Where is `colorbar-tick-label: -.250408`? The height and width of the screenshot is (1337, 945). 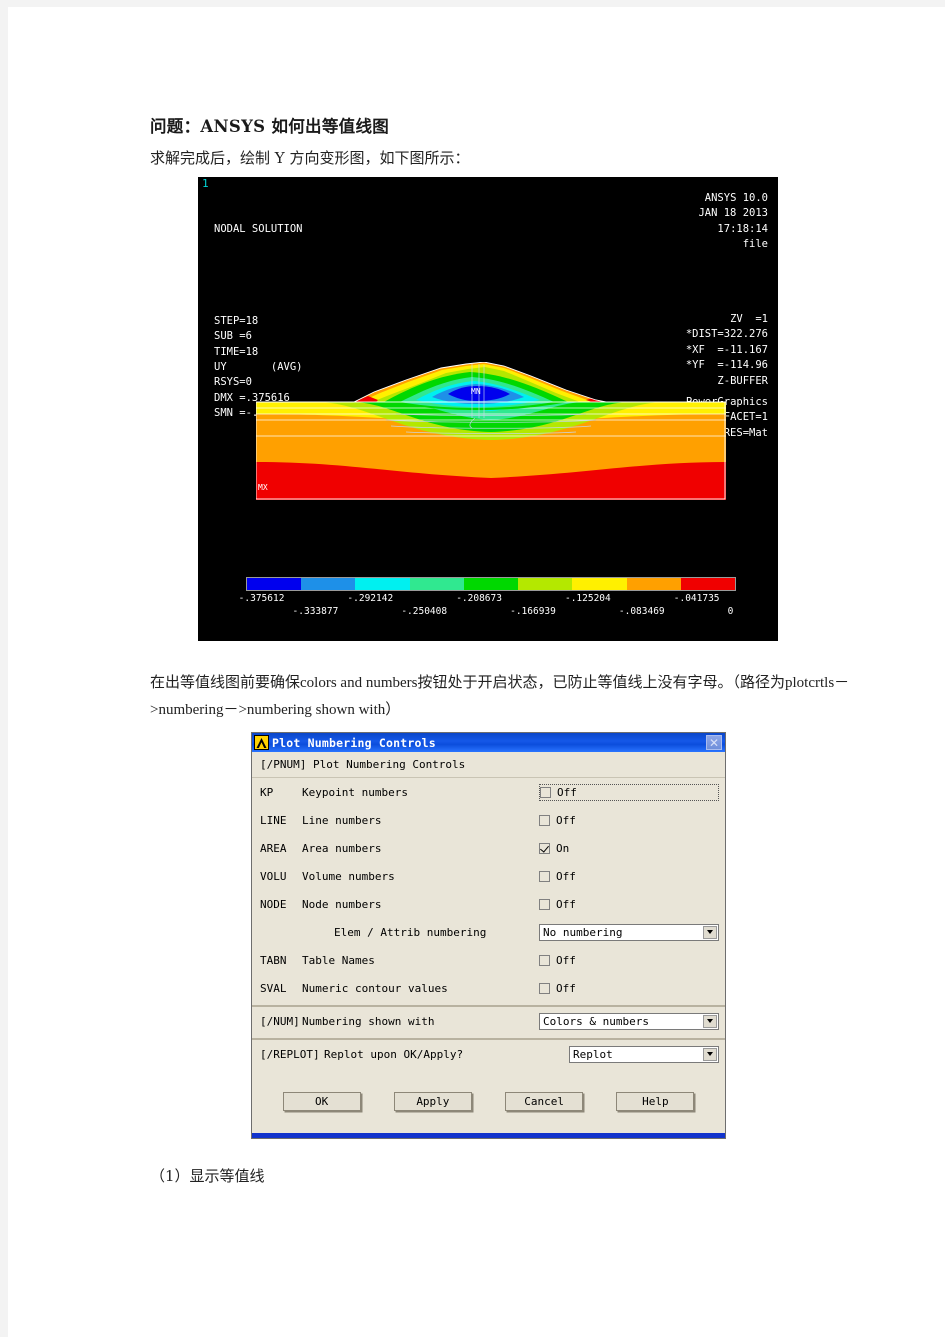 colorbar-tick-label: -.250408 is located at coordinates (424, 611).